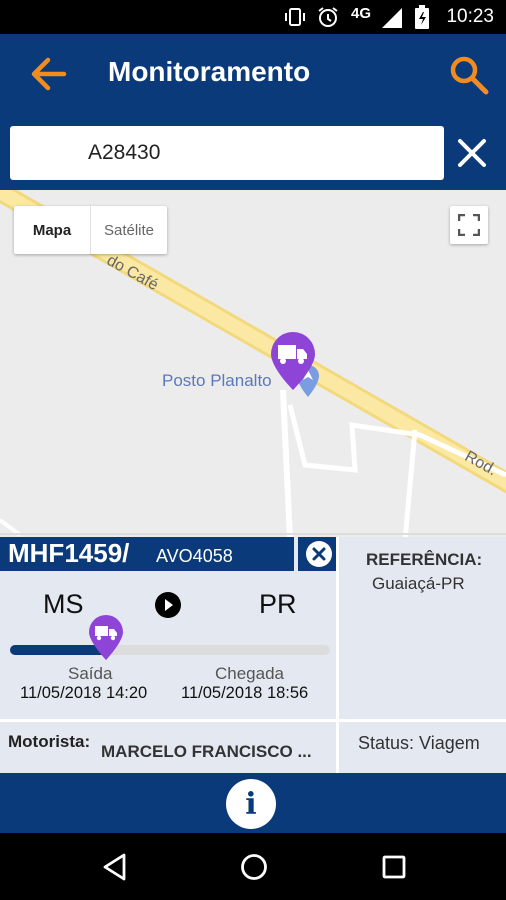 The height and width of the screenshot is (900, 506). I want to click on origin-uf: MS, so click(63, 604).